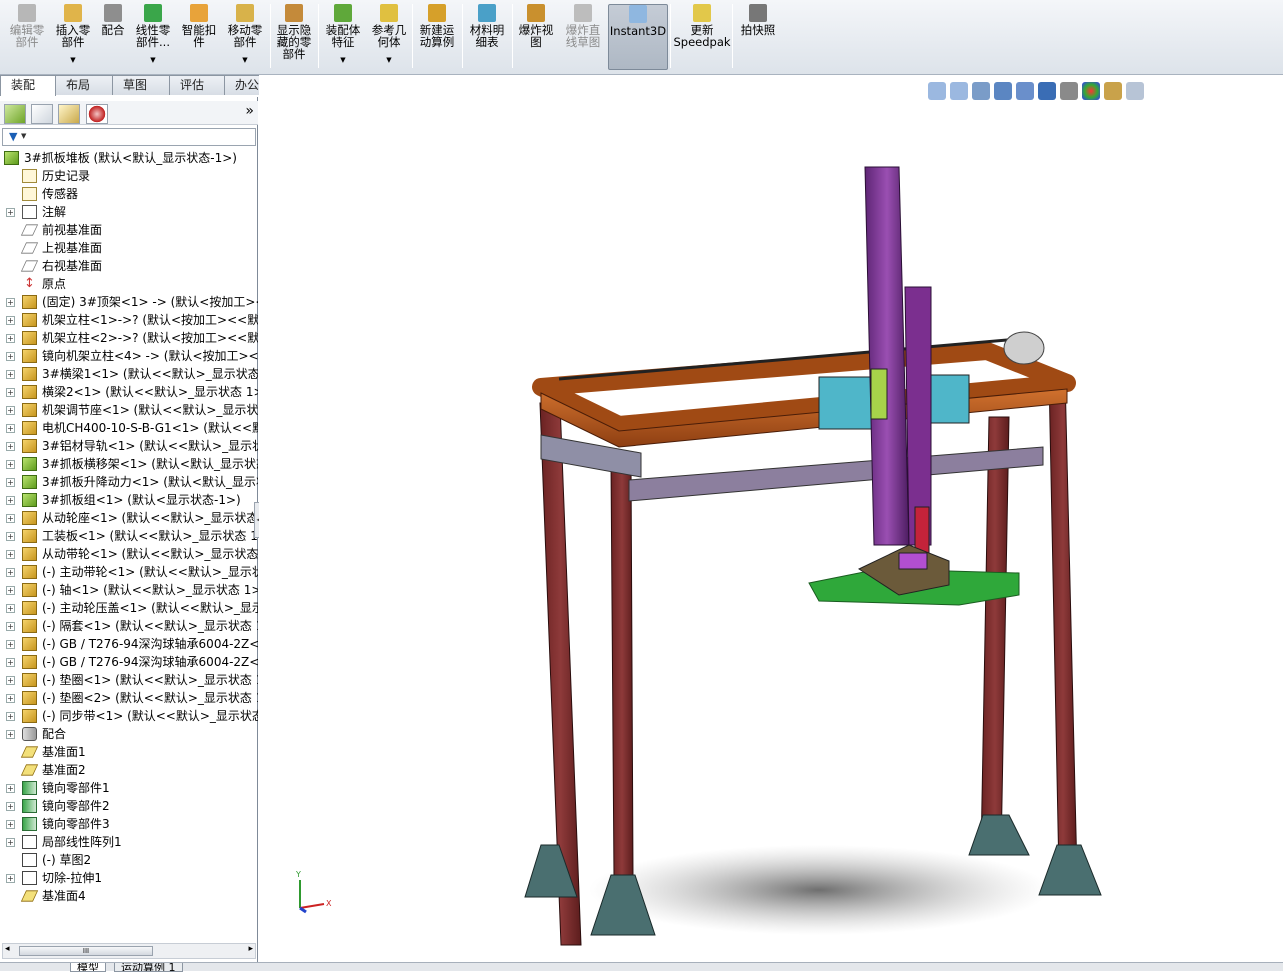 This screenshot has height=972, width=1283. What do you see at coordinates (129, 842) in the screenshot?
I see `tree-item: + 局部线性阵列1` at bounding box center [129, 842].